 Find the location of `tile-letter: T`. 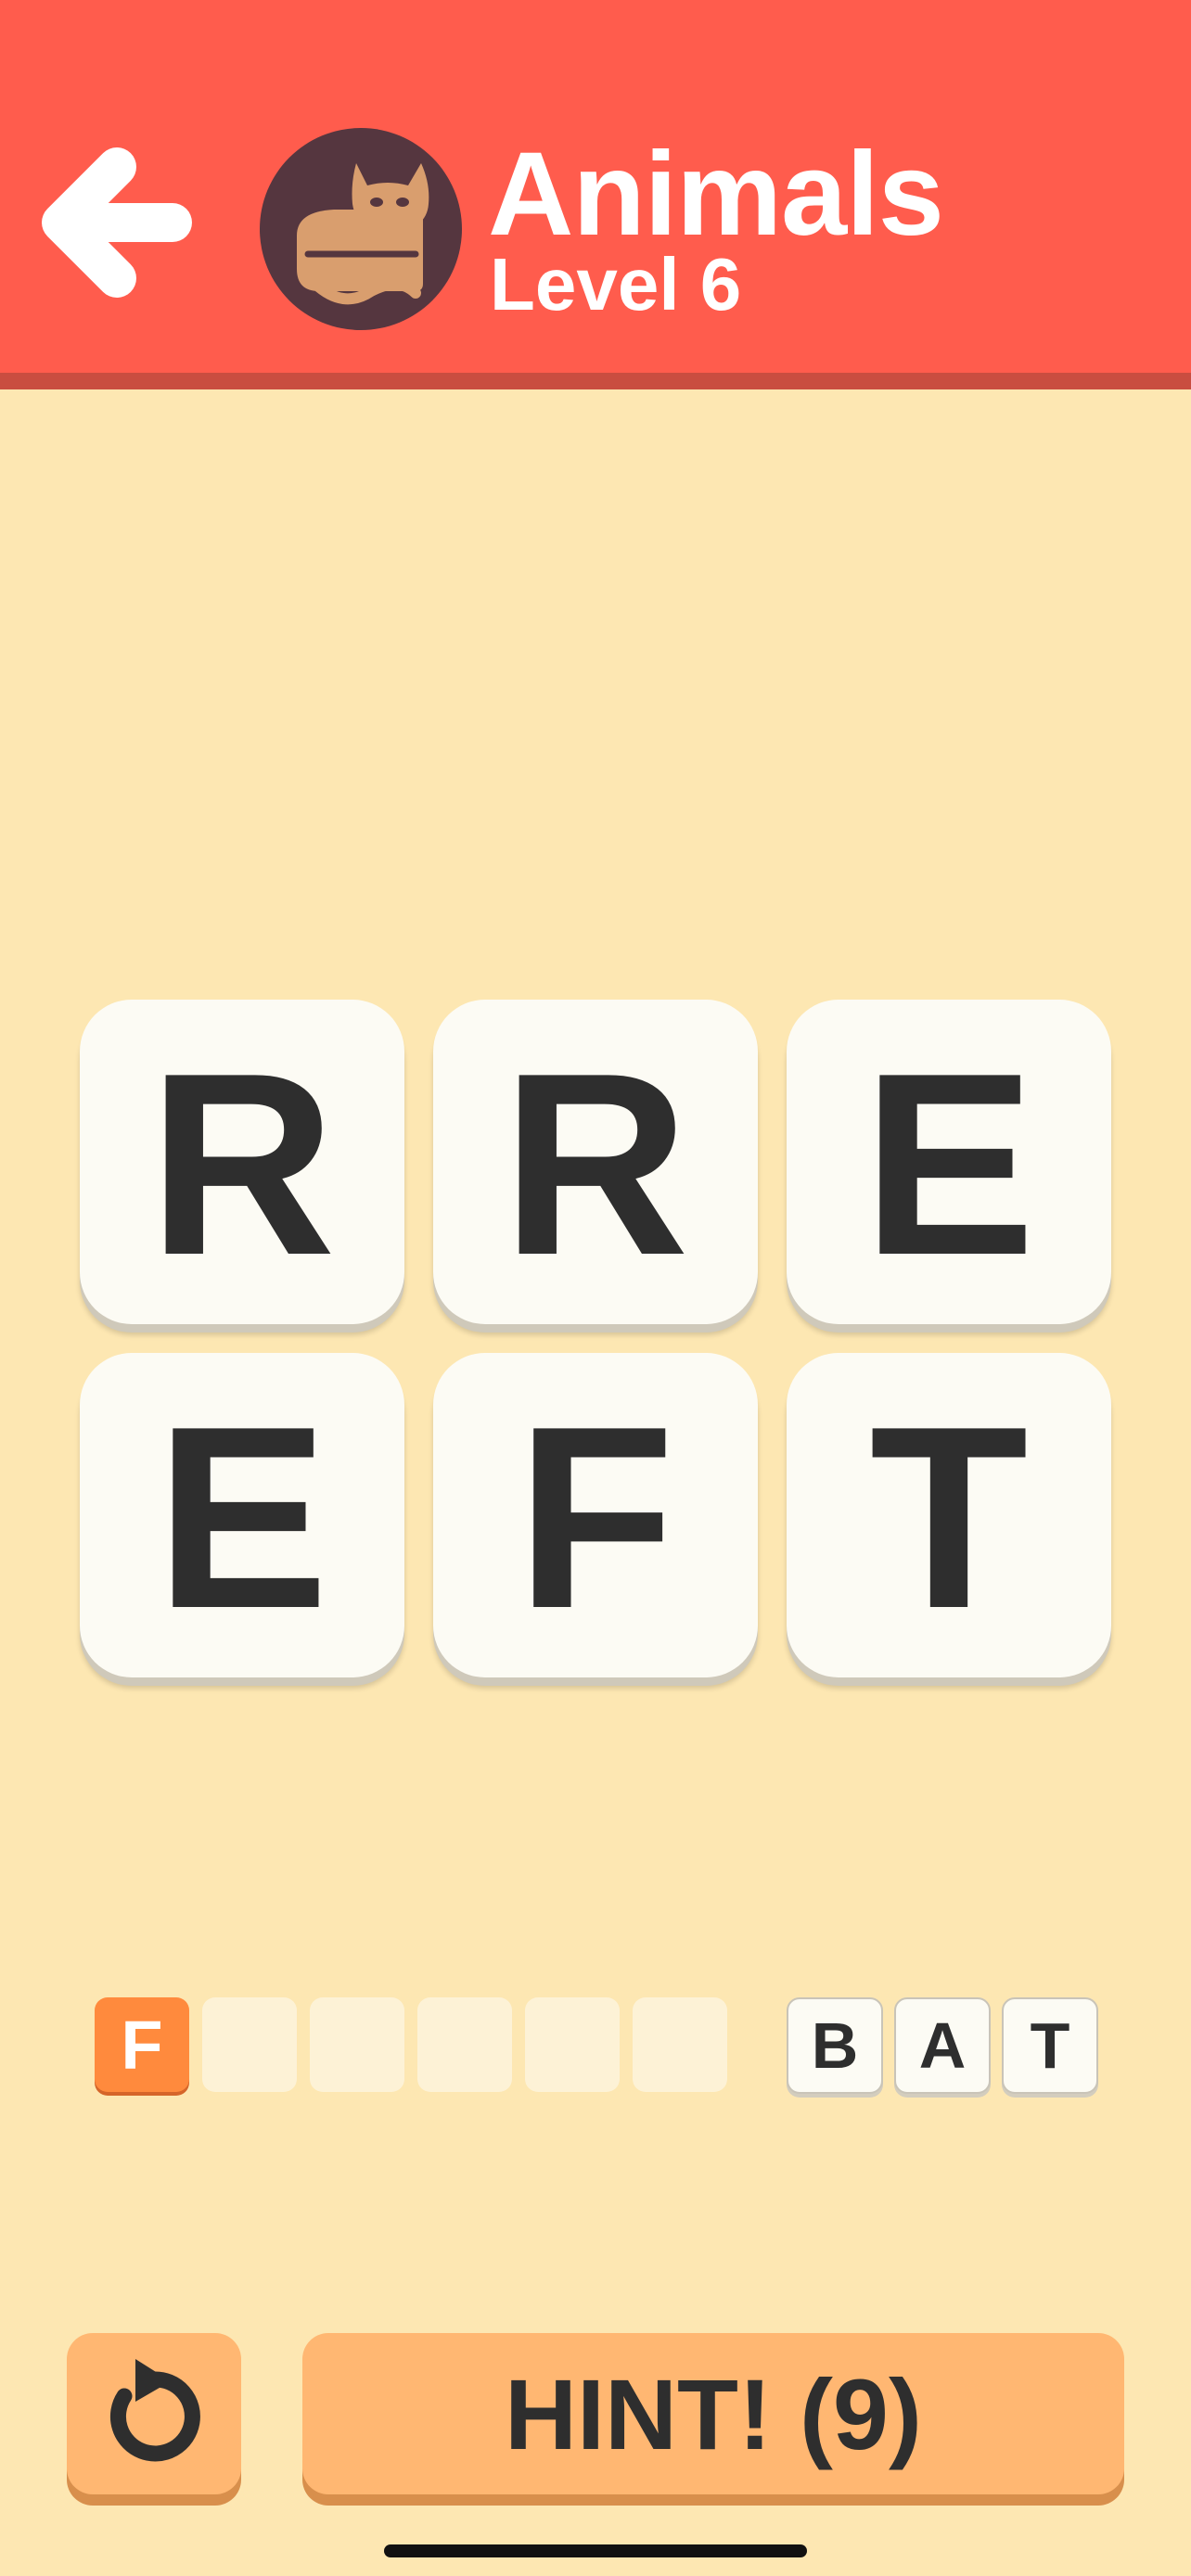

tile-letter: T is located at coordinates (949, 1518).